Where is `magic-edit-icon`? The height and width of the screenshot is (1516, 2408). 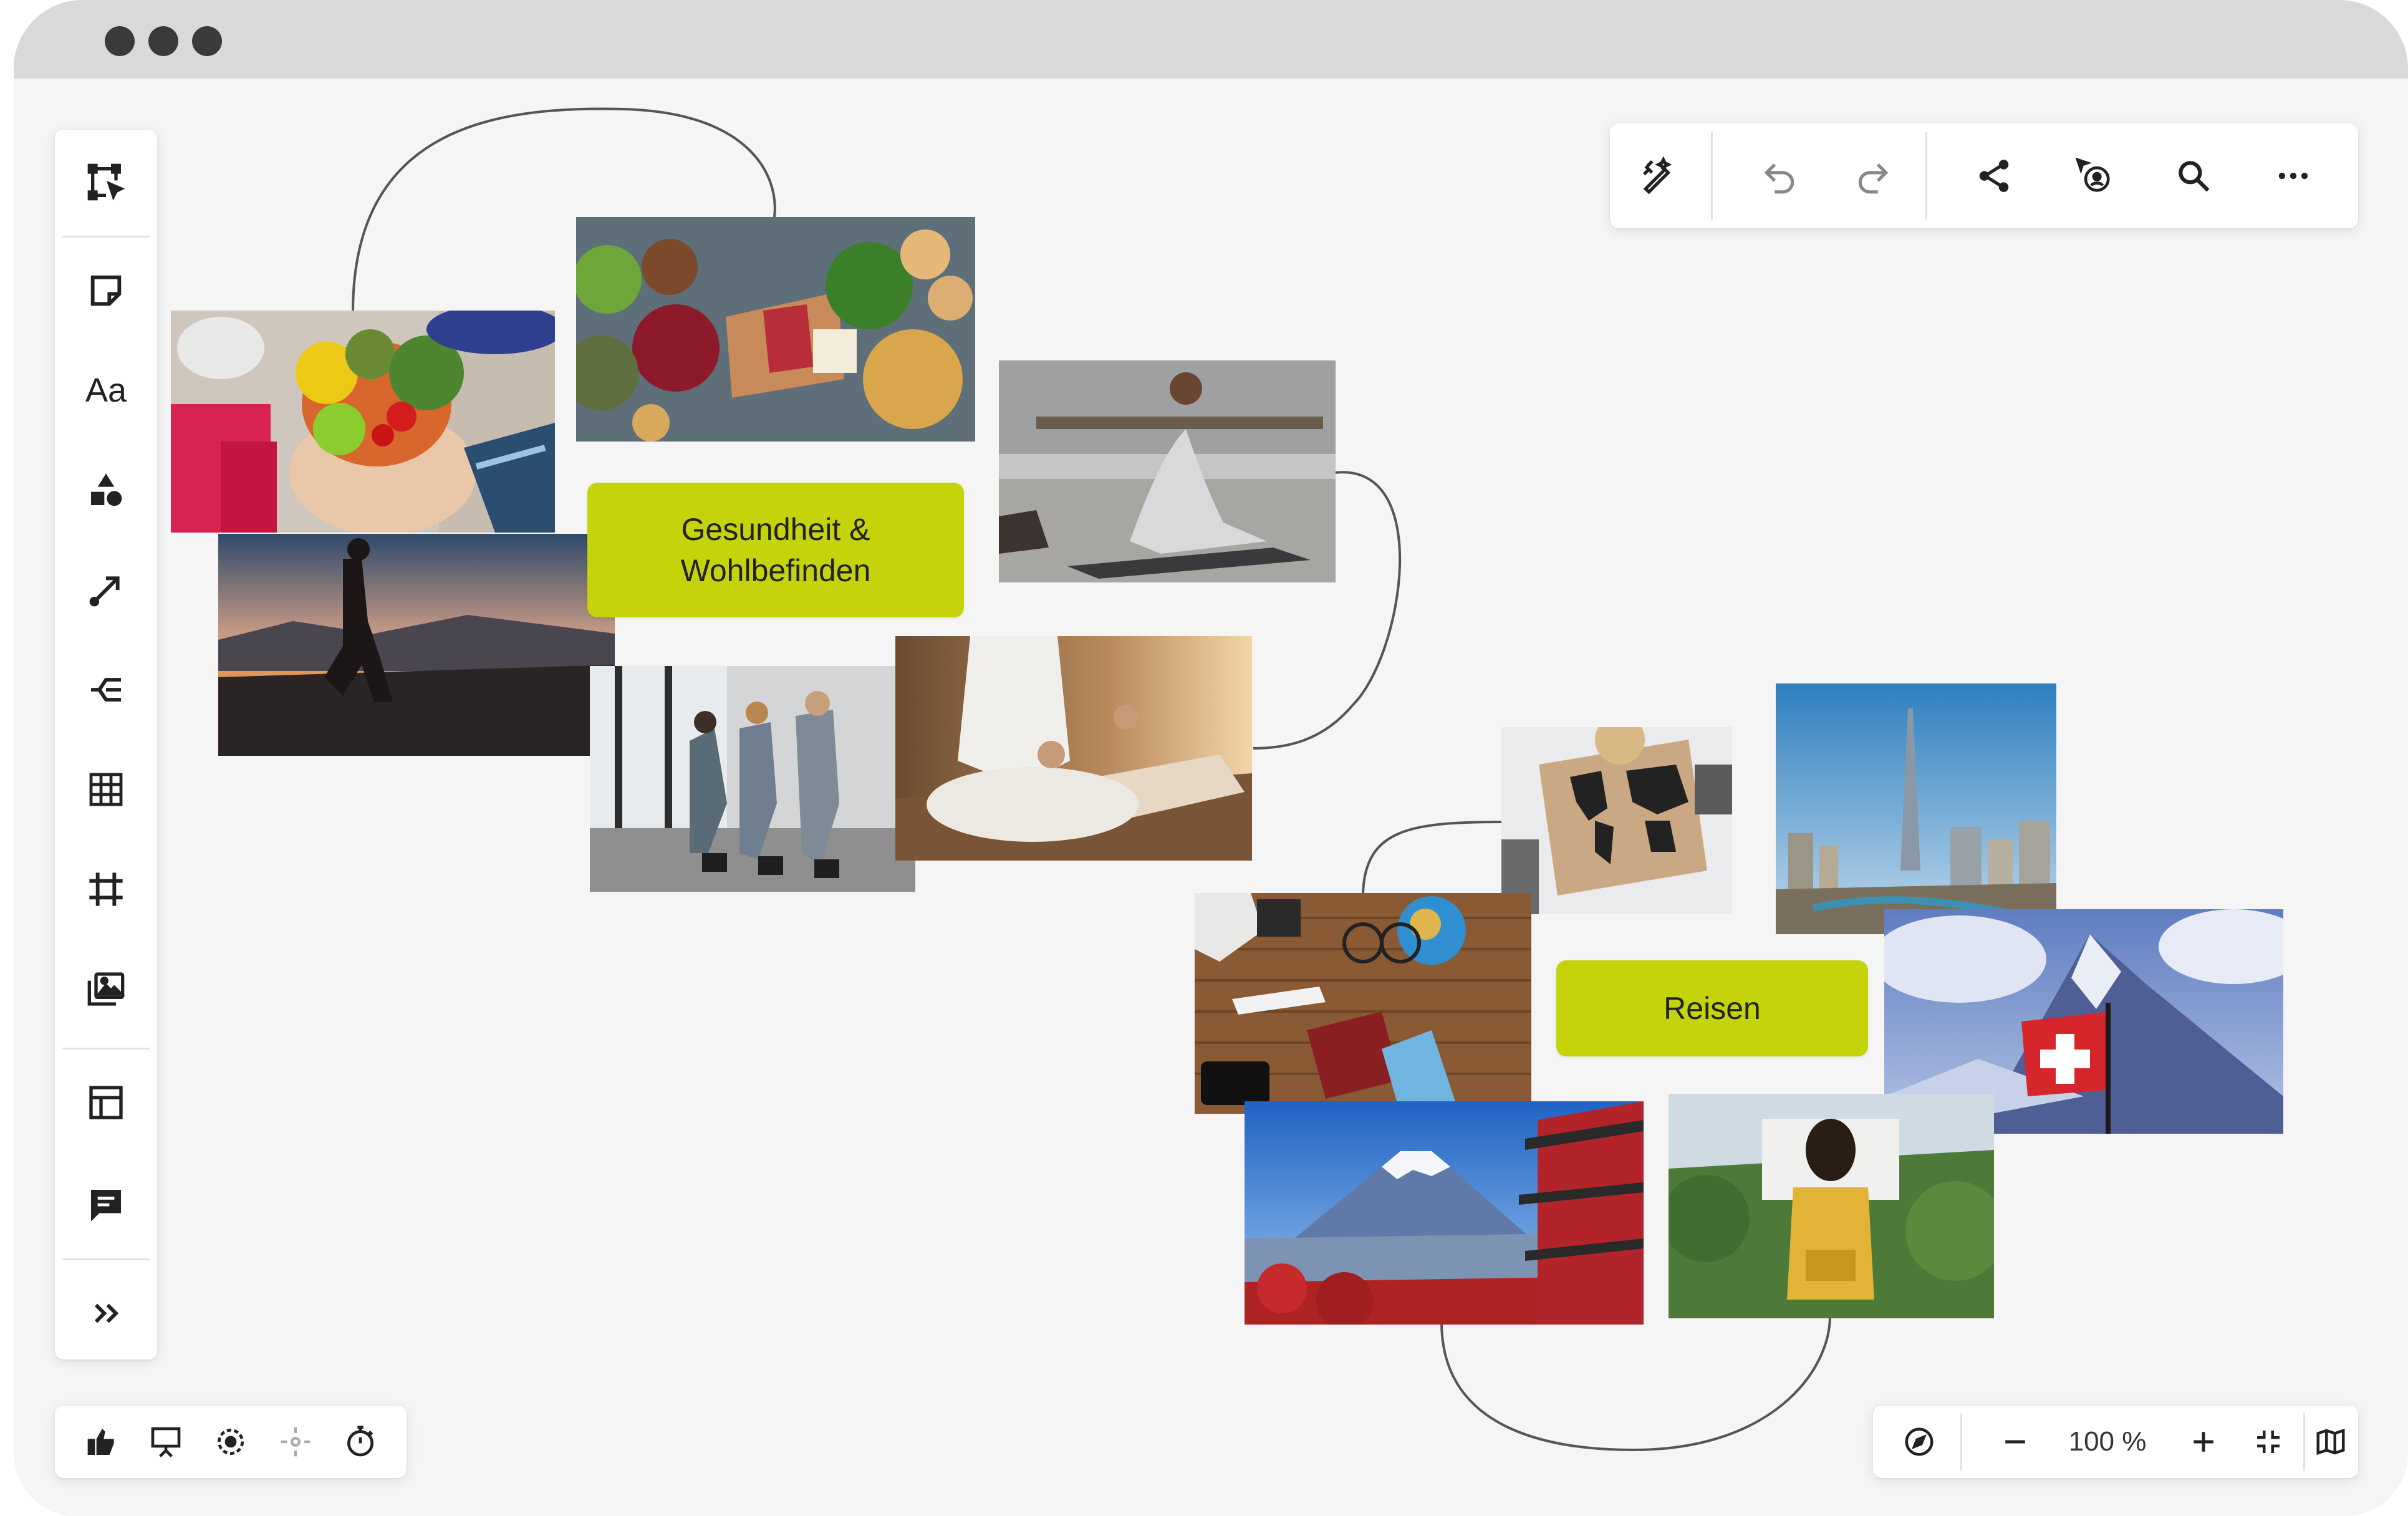
magic-edit-icon is located at coordinates (1657, 176).